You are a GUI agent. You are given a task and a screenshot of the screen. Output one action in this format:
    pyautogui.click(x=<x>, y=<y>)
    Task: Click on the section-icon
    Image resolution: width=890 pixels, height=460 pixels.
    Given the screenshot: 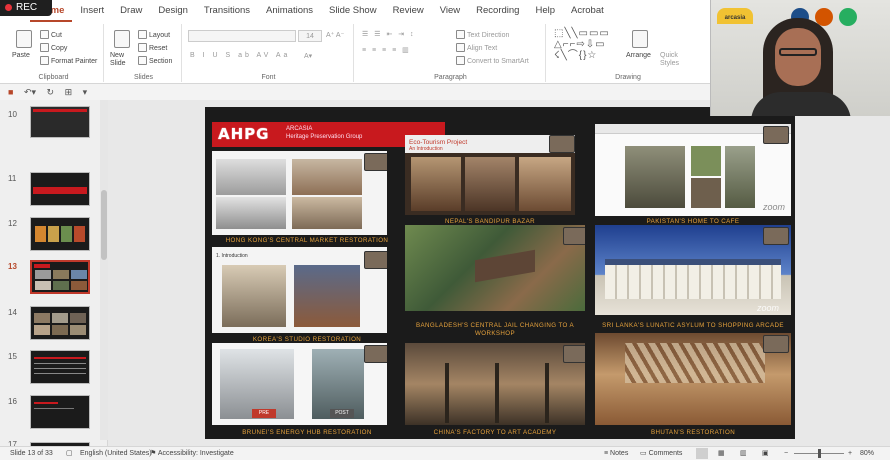 What is the action you would take?
    pyautogui.click(x=142, y=60)
    